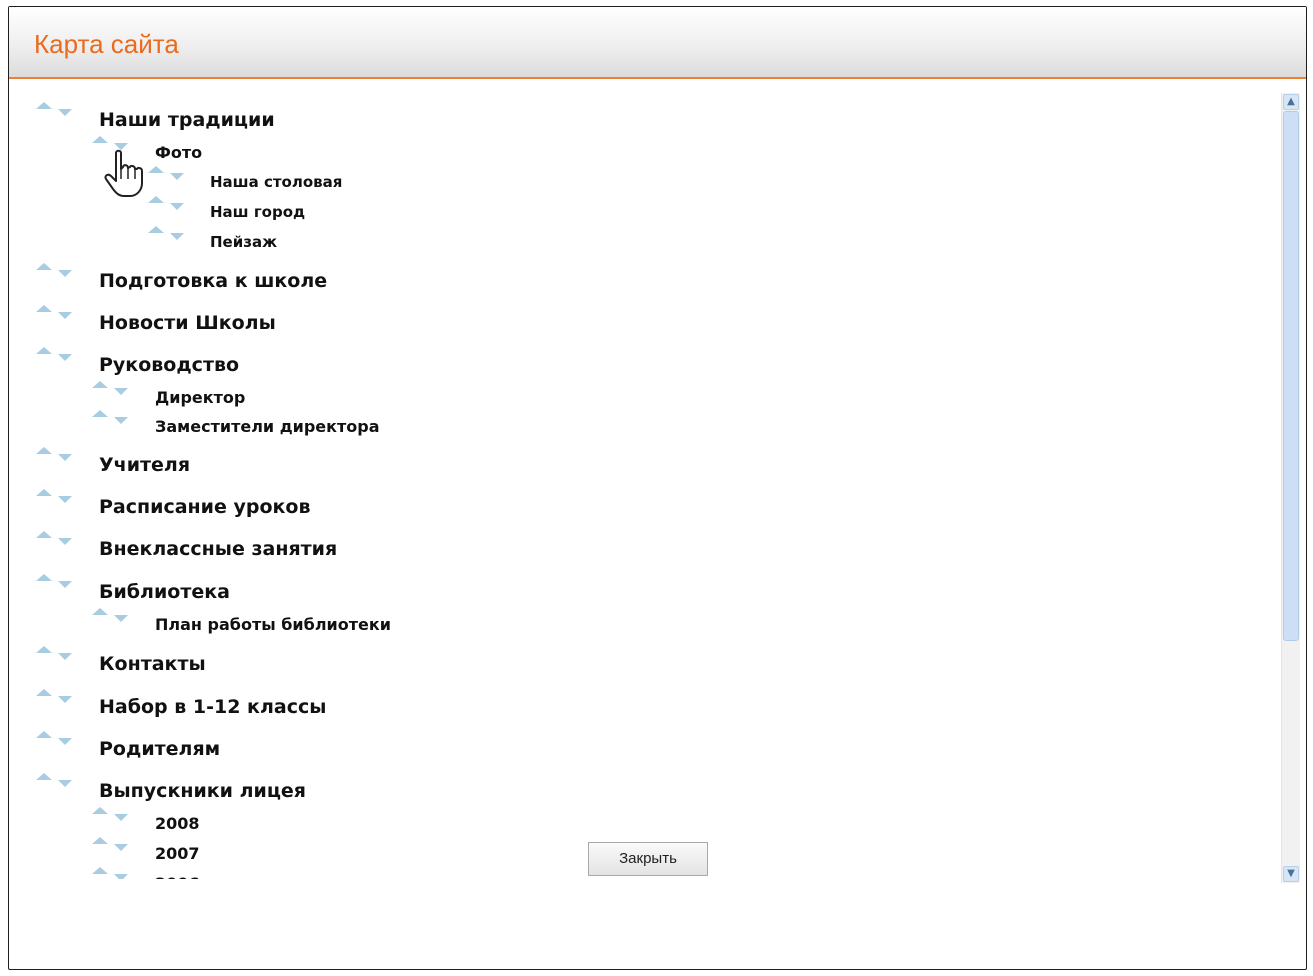 This screenshot has width=1313, height=976. Describe the element at coordinates (257, 212) in the screenshot. I see `tree-item-label: Наш город` at that location.